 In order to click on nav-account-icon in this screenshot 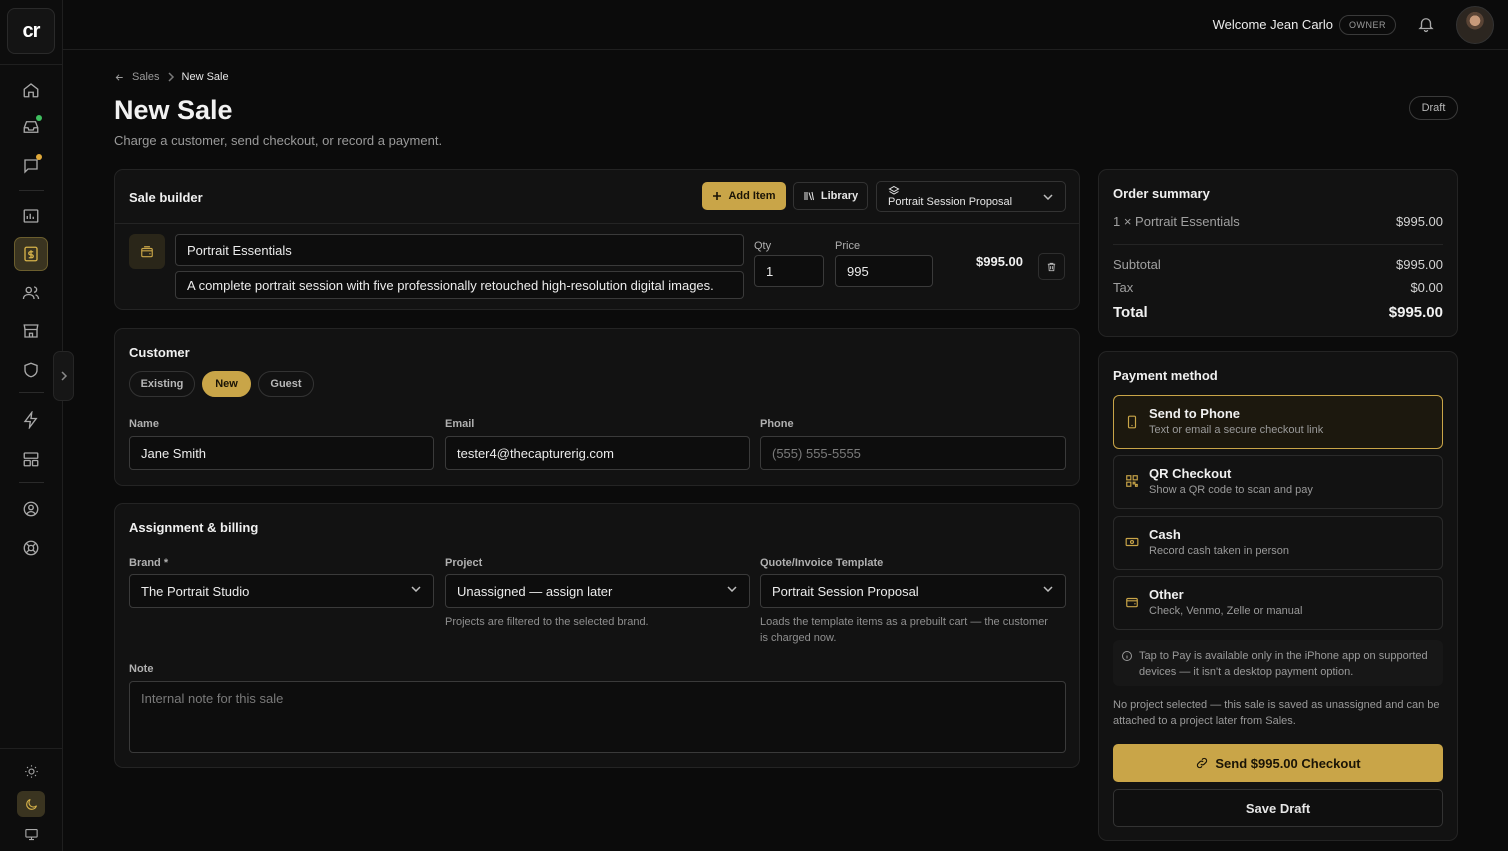, I will do `click(31, 509)`.